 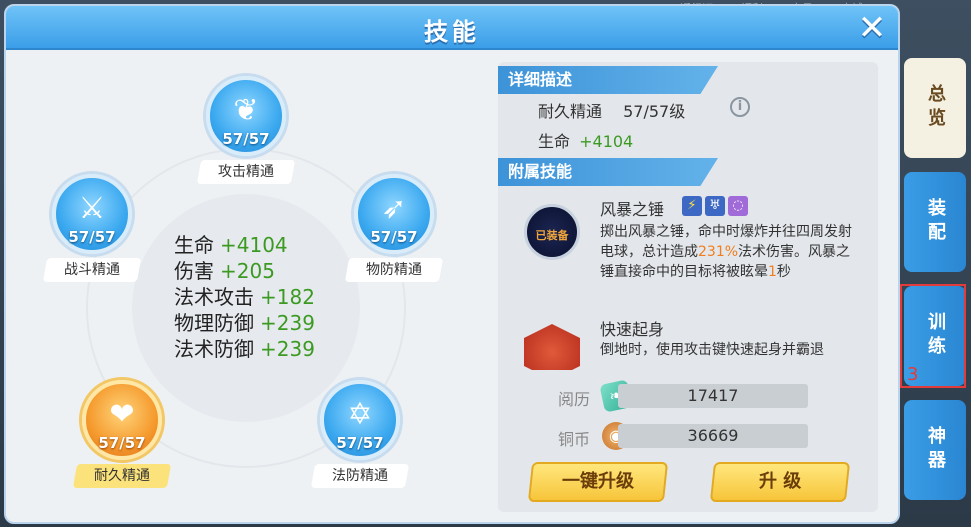 I want to click on stat-row: 生命 +4104, so click(x=264, y=245).